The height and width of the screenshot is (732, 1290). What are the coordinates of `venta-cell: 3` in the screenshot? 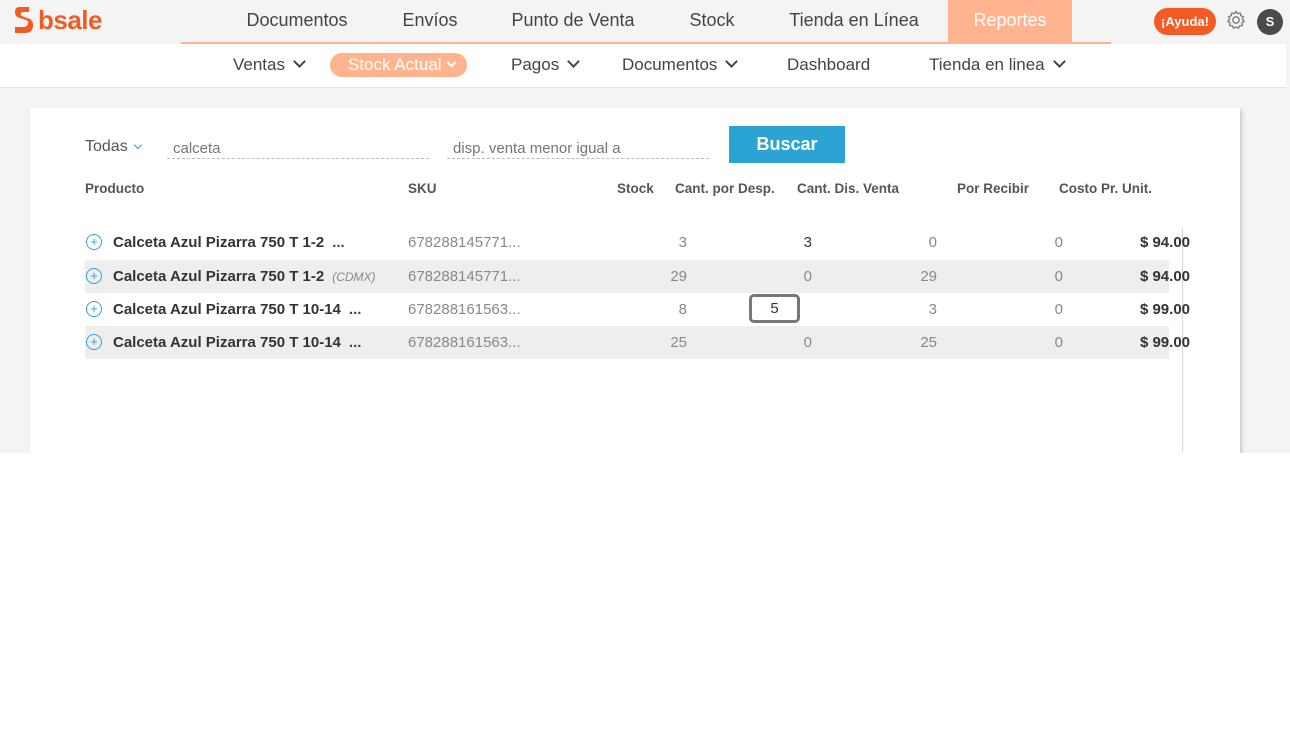 It's located at (932, 309).